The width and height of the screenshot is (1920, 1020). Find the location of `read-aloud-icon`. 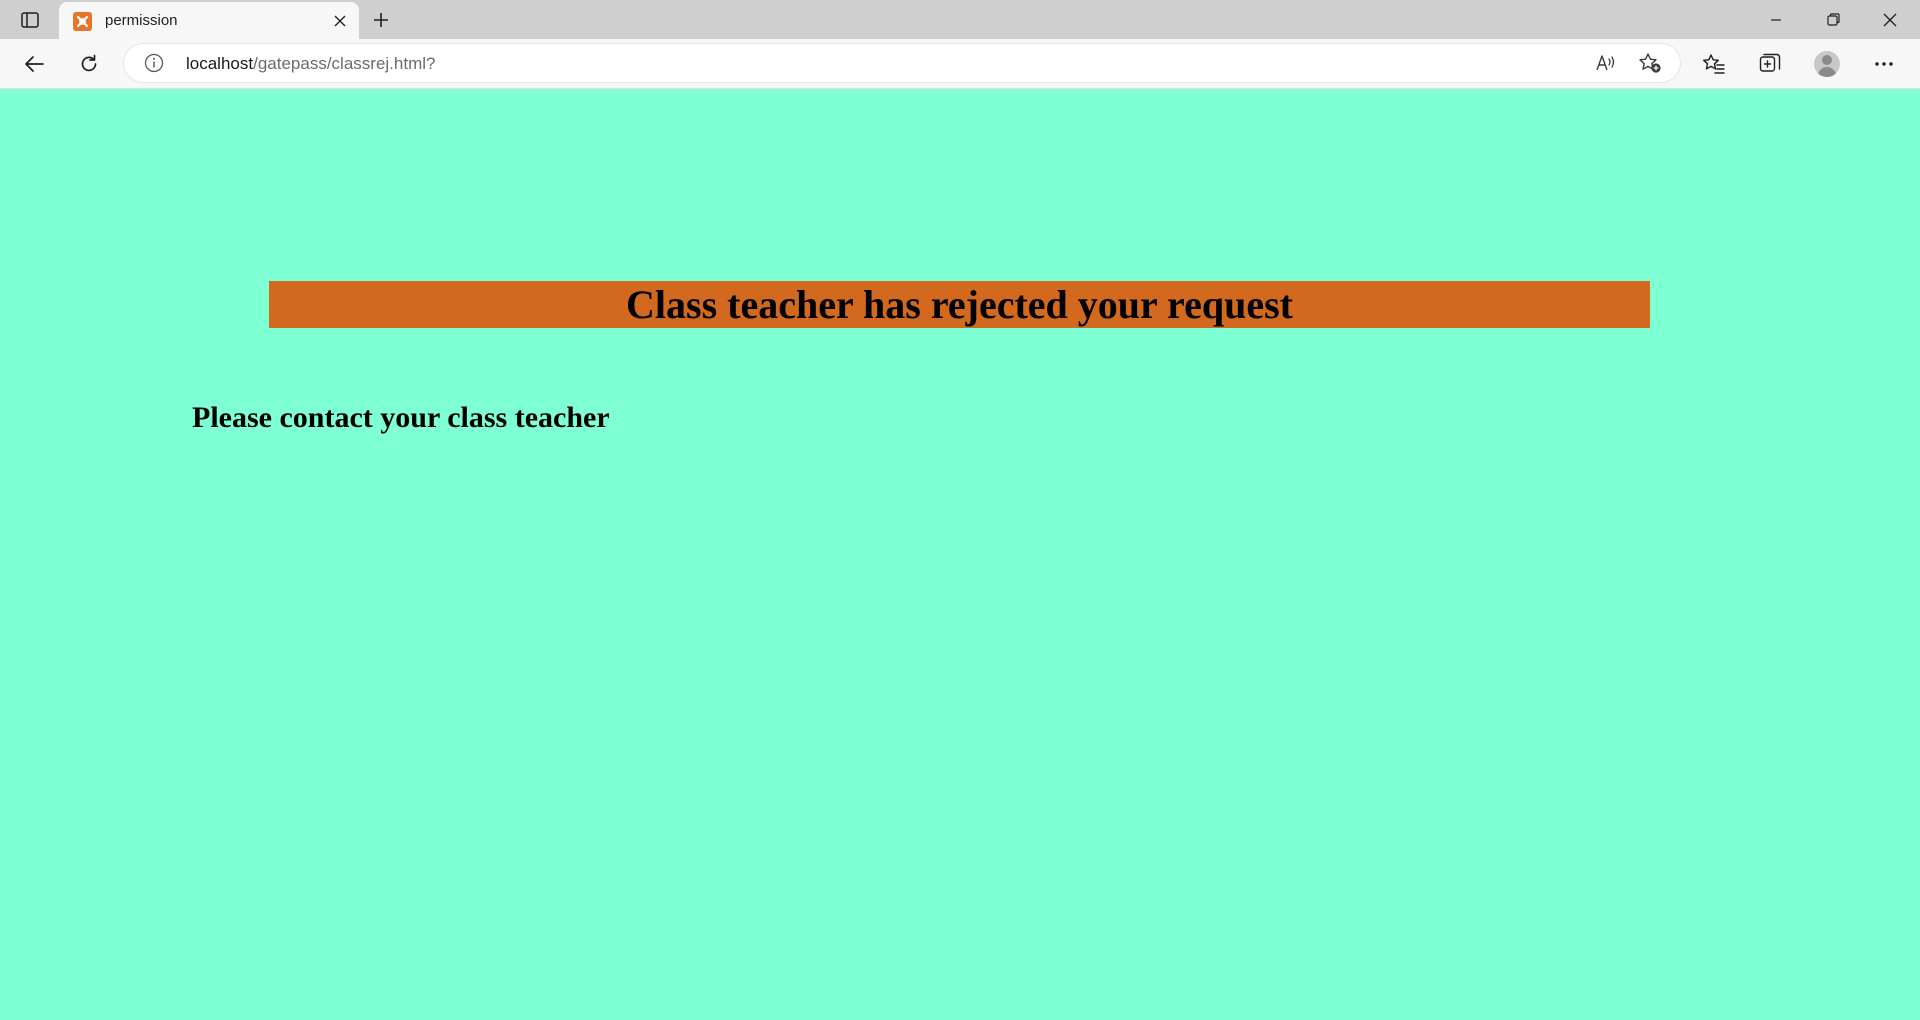

read-aloud-icon is located at coordinates (1605, 63).